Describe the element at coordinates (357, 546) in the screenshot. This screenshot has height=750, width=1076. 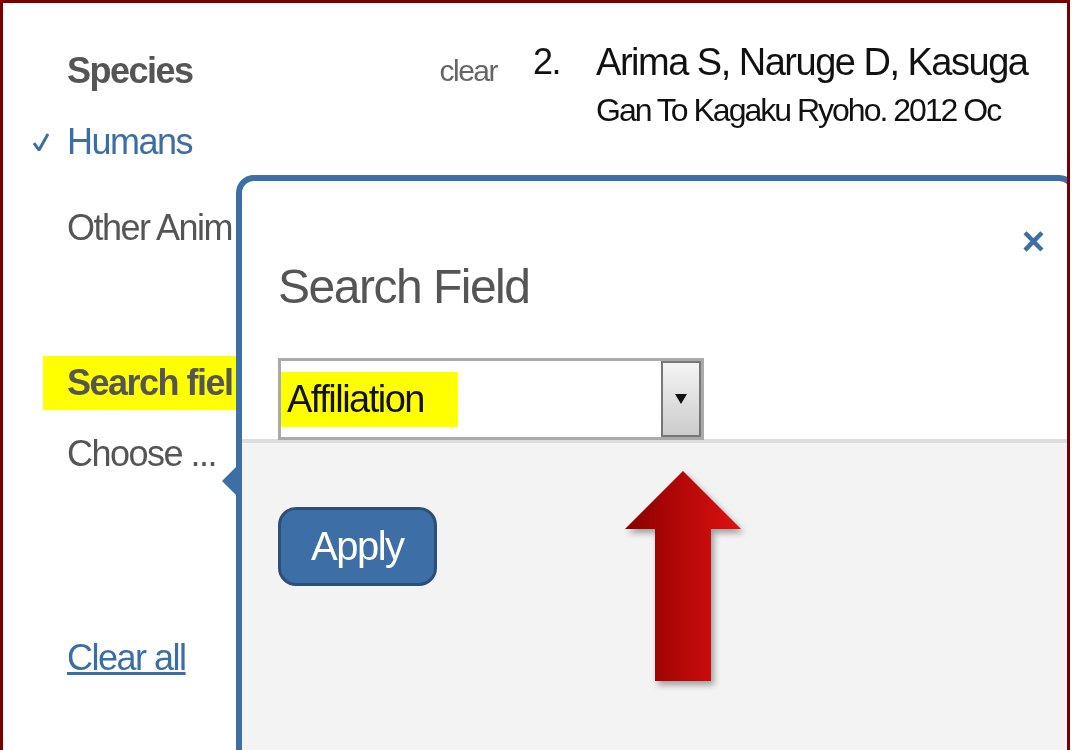
I see `apply-button: Apply` at that location.